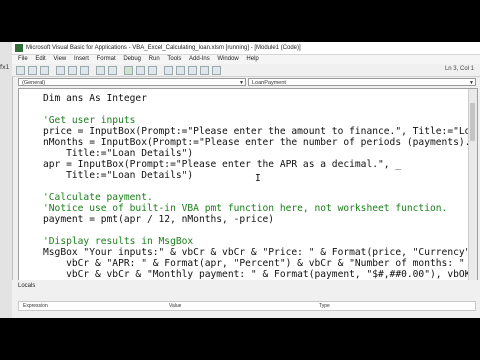  I want to click on paste-icon, so click(84, 70).